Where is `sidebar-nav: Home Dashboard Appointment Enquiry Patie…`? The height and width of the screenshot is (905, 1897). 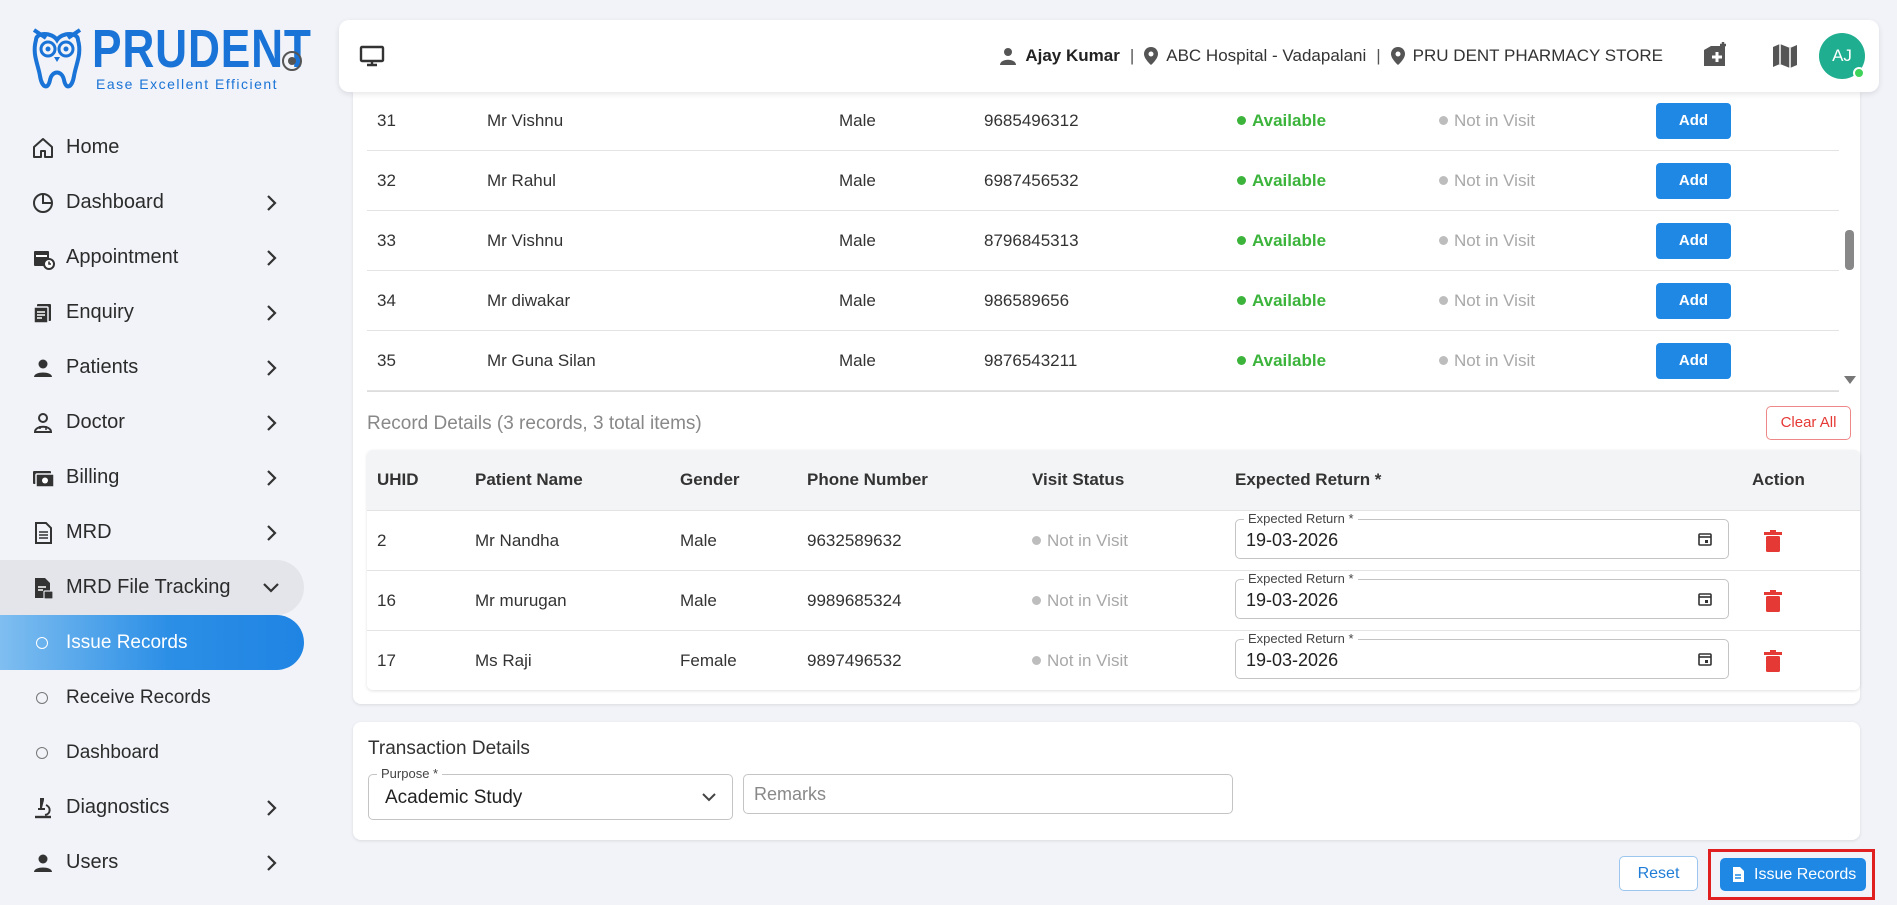 sidebar-nav: Home Dashboard Appointment Enquiry Patie… is located at coordinates (159, 505).